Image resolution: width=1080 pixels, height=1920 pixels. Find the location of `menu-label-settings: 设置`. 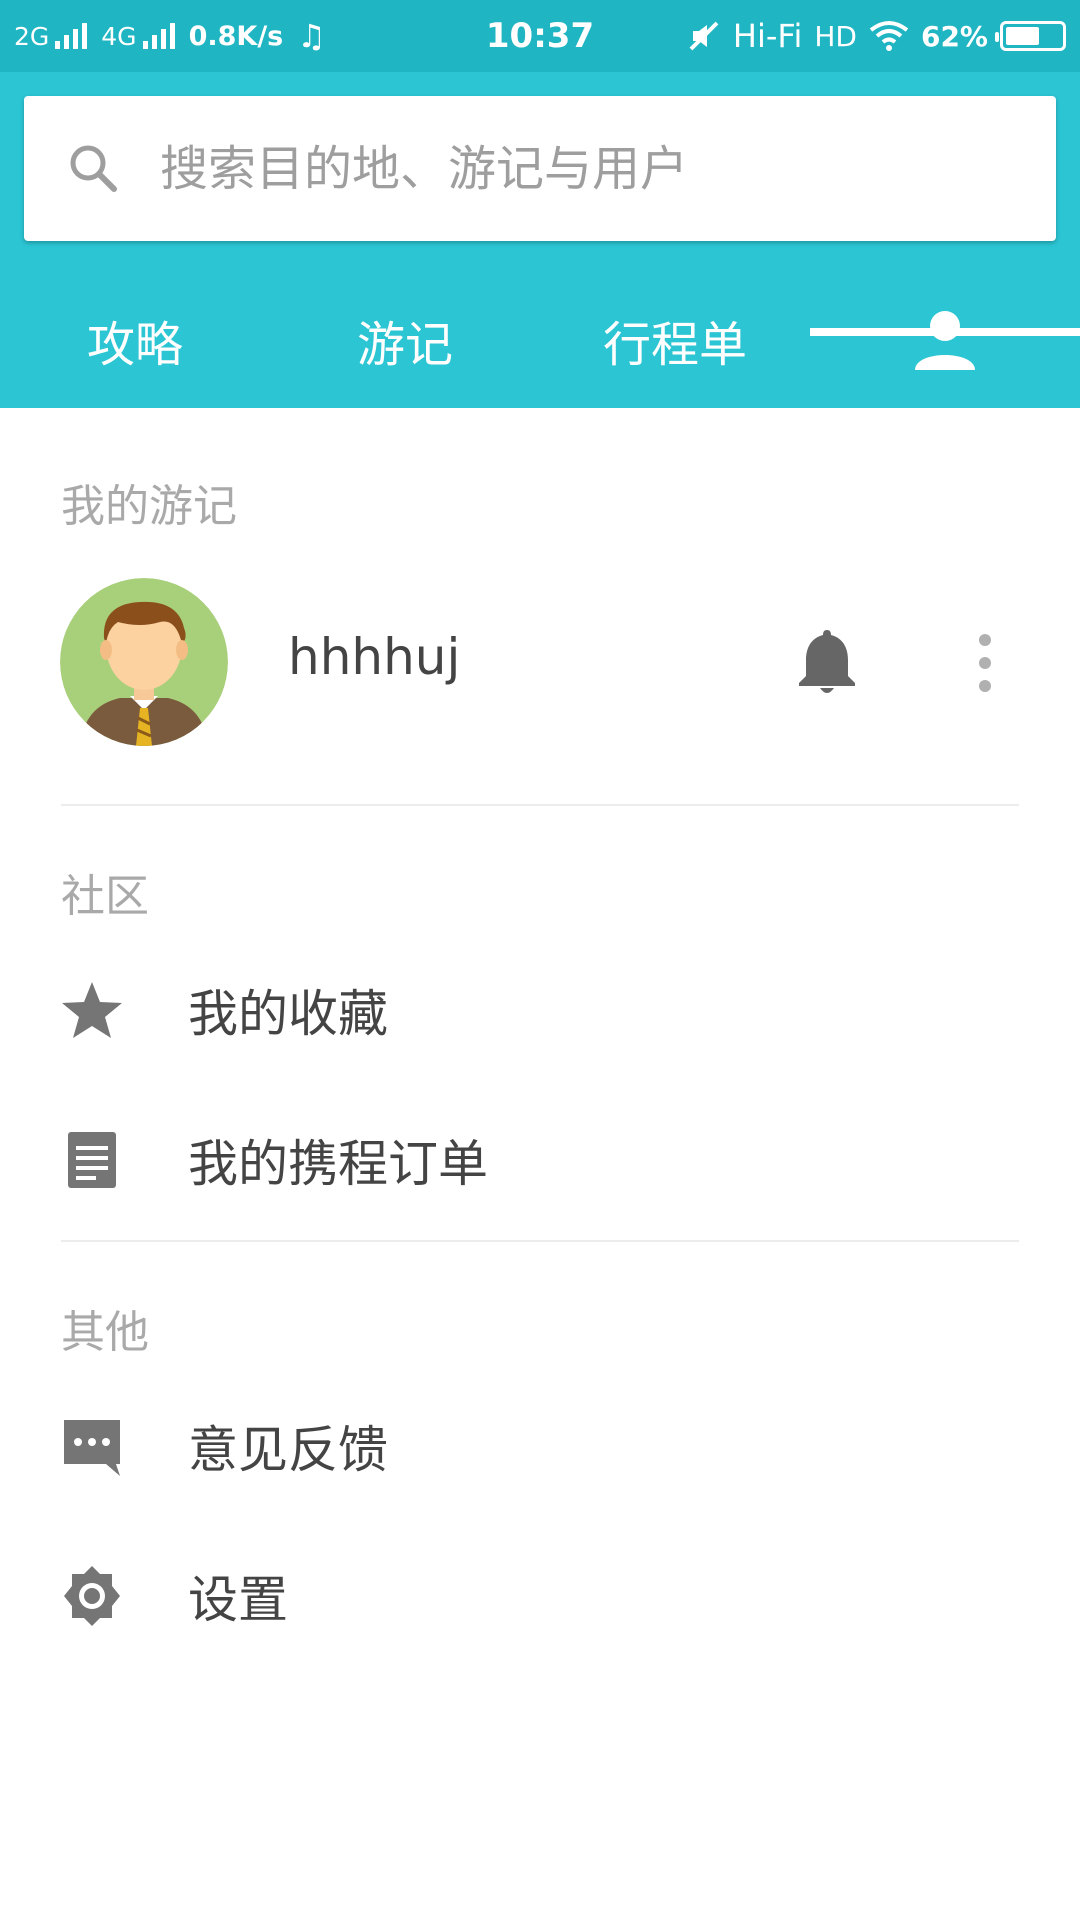

menu-label-settings: 设置 is located at coordinates (238, 1600).